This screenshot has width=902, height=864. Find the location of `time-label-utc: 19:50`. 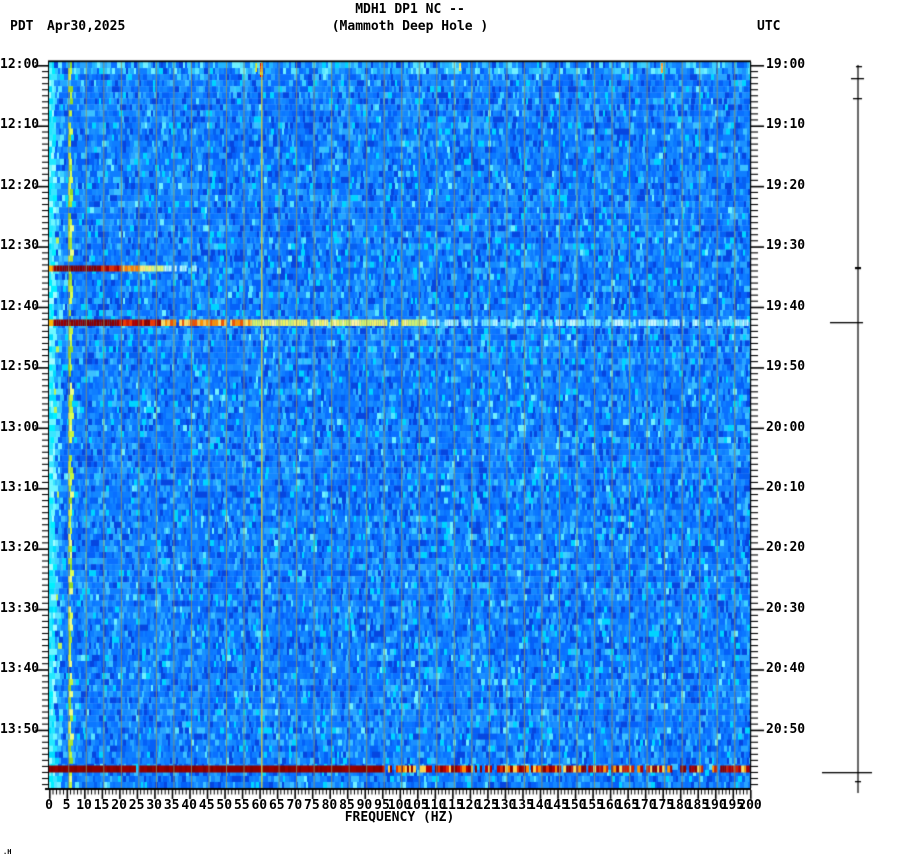

time-label-utc: 19:50 is located at coordinates (786, 367).